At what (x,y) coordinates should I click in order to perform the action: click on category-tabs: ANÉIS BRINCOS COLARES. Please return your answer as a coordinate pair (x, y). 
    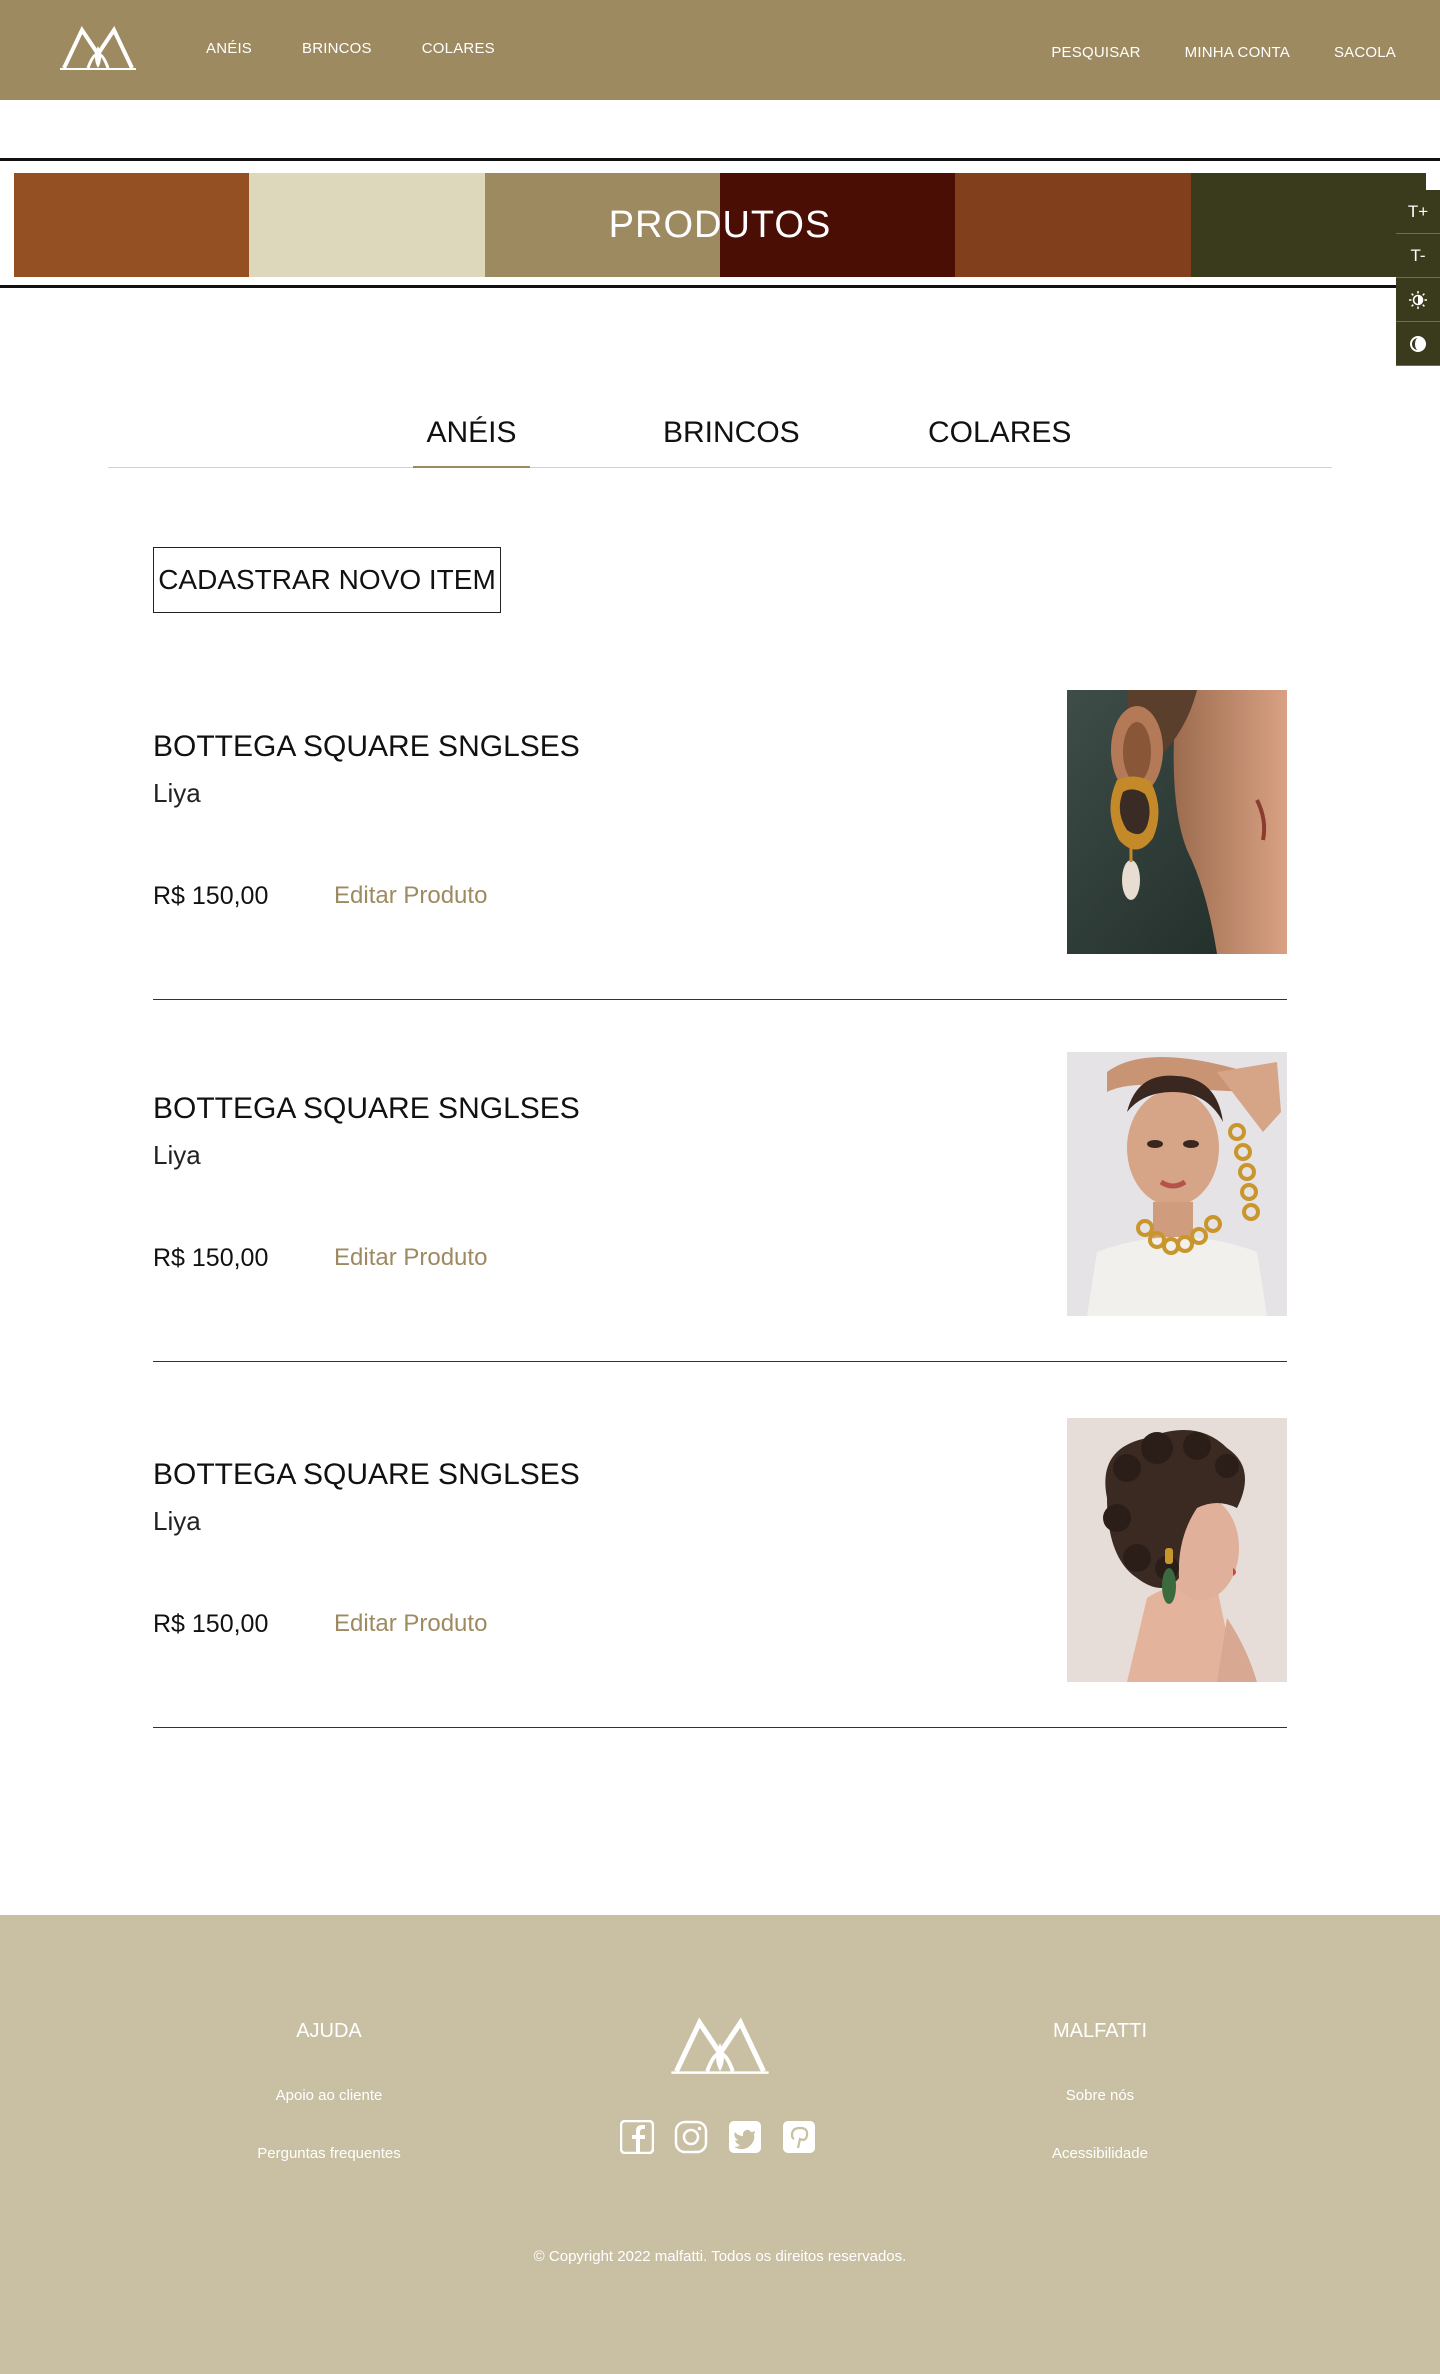
    Looking at the image, I should click on (720, 435).